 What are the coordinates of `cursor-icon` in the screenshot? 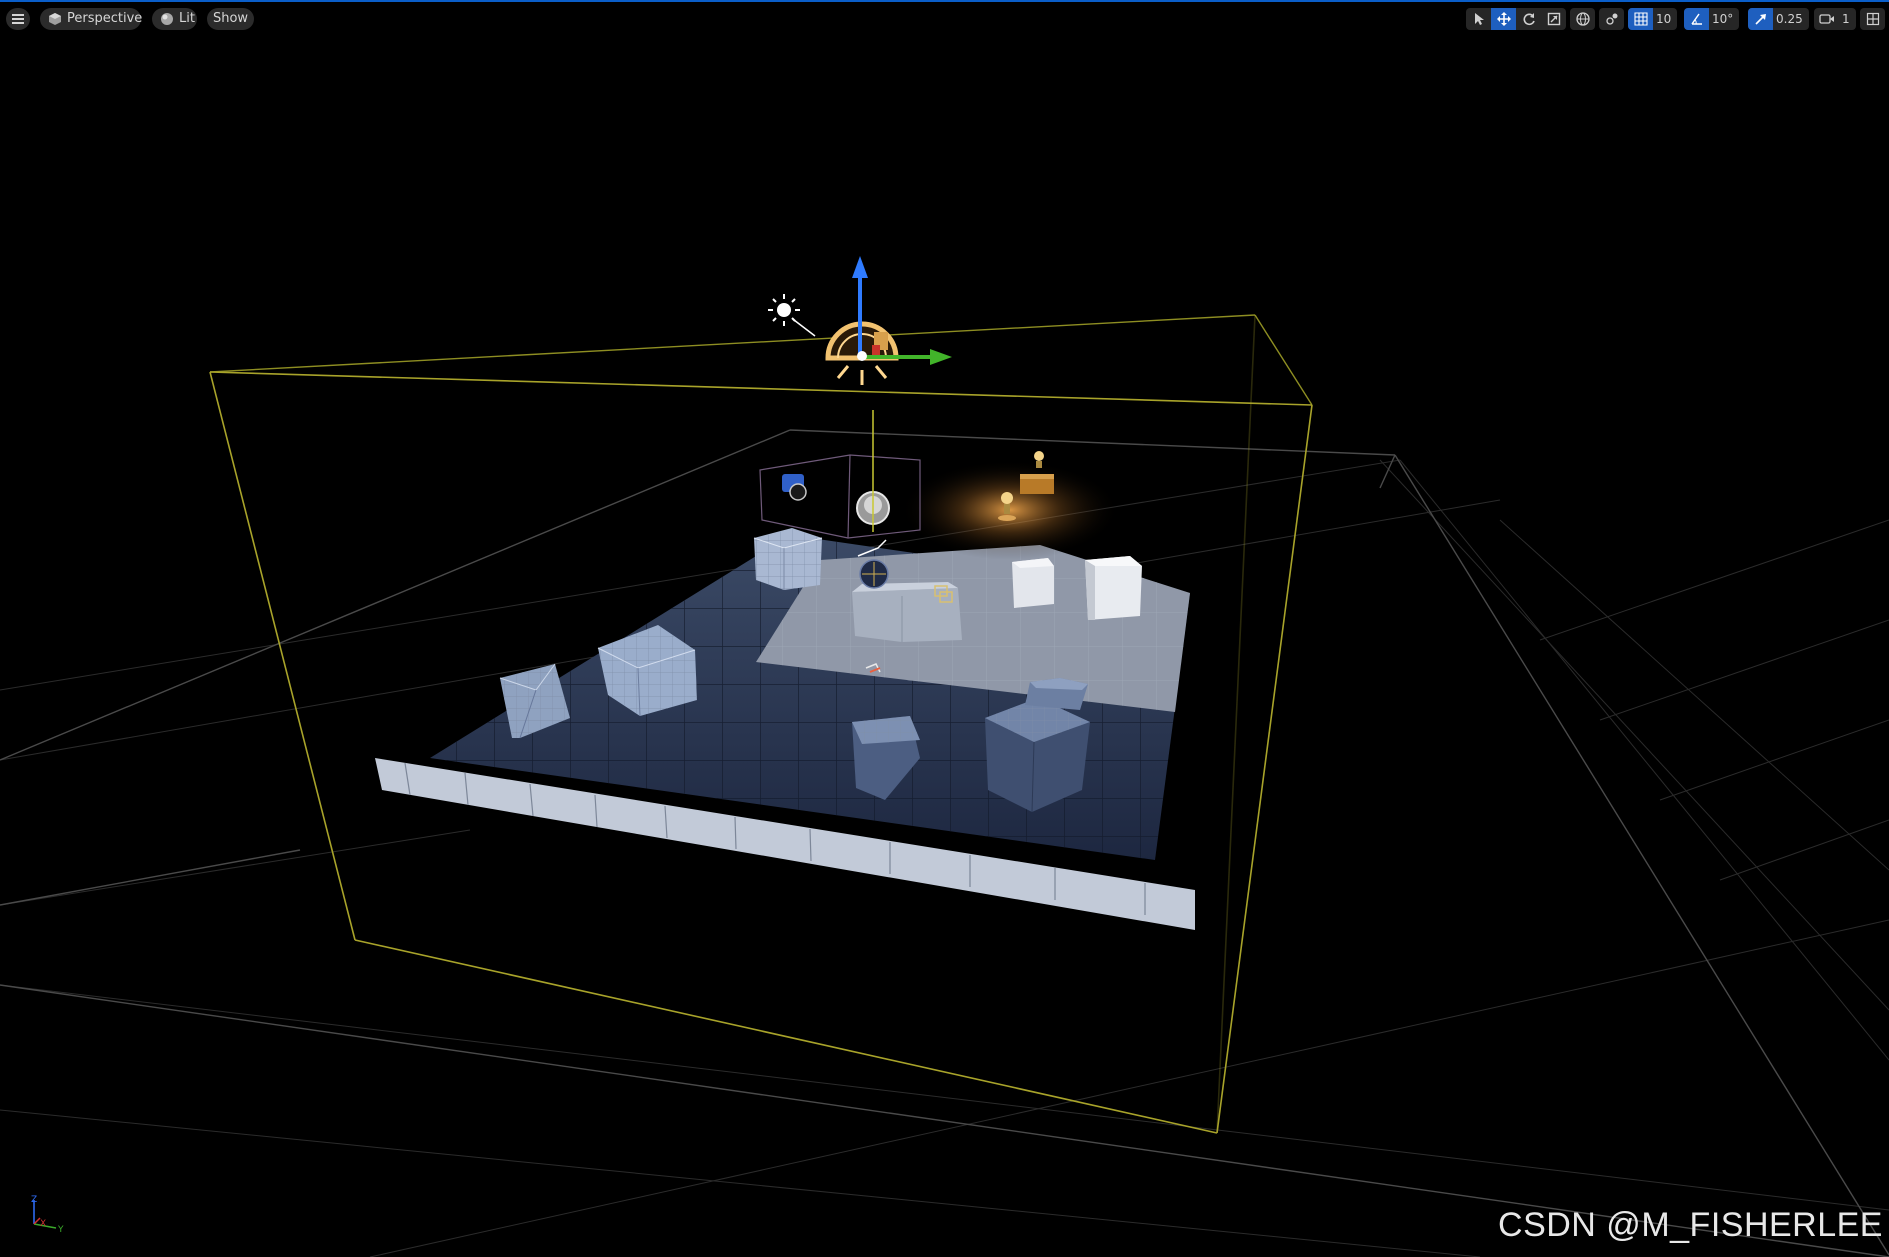 It's located at (1479, 19).